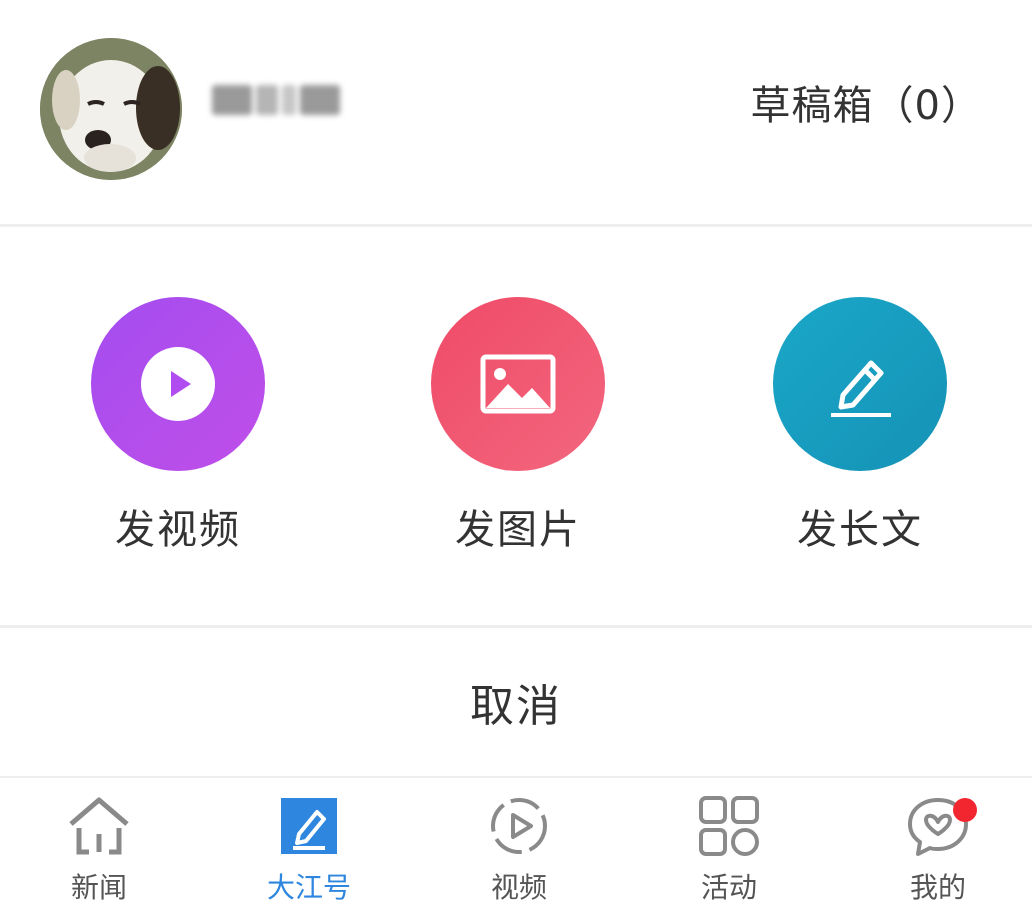 This screenshot has width=1032, height=920. What do you see at coordinates (866, 106) in the screenshot?
I see `drafts-link: 草稿箱（0）` at bounding box center [866, 106].